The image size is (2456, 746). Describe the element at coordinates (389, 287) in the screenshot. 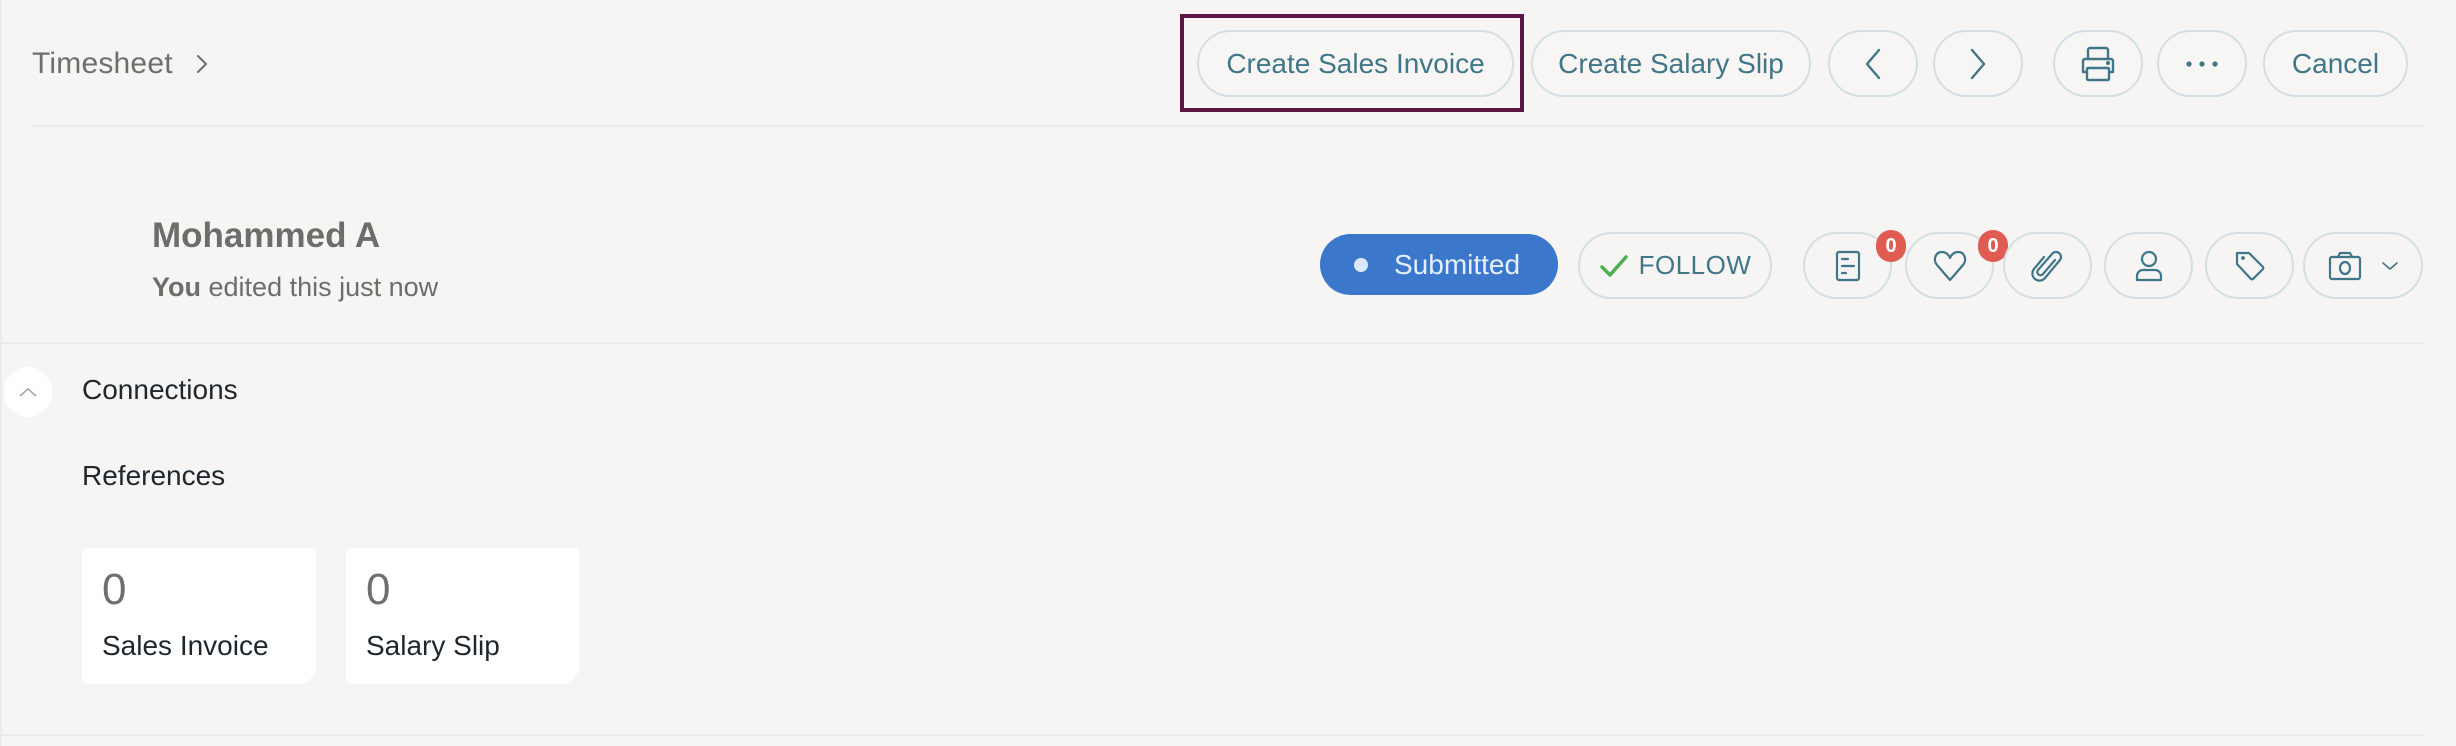

I see `edited-when: just now` at that location.